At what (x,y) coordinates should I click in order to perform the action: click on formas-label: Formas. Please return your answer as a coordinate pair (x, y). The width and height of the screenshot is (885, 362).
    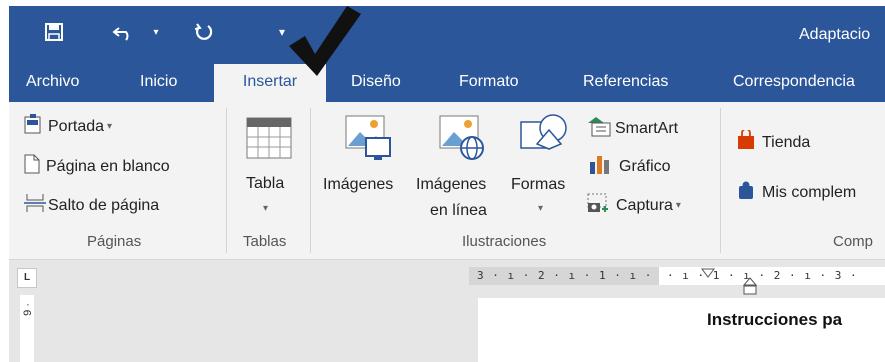
    Looking at the image, I should click on (538, 184).